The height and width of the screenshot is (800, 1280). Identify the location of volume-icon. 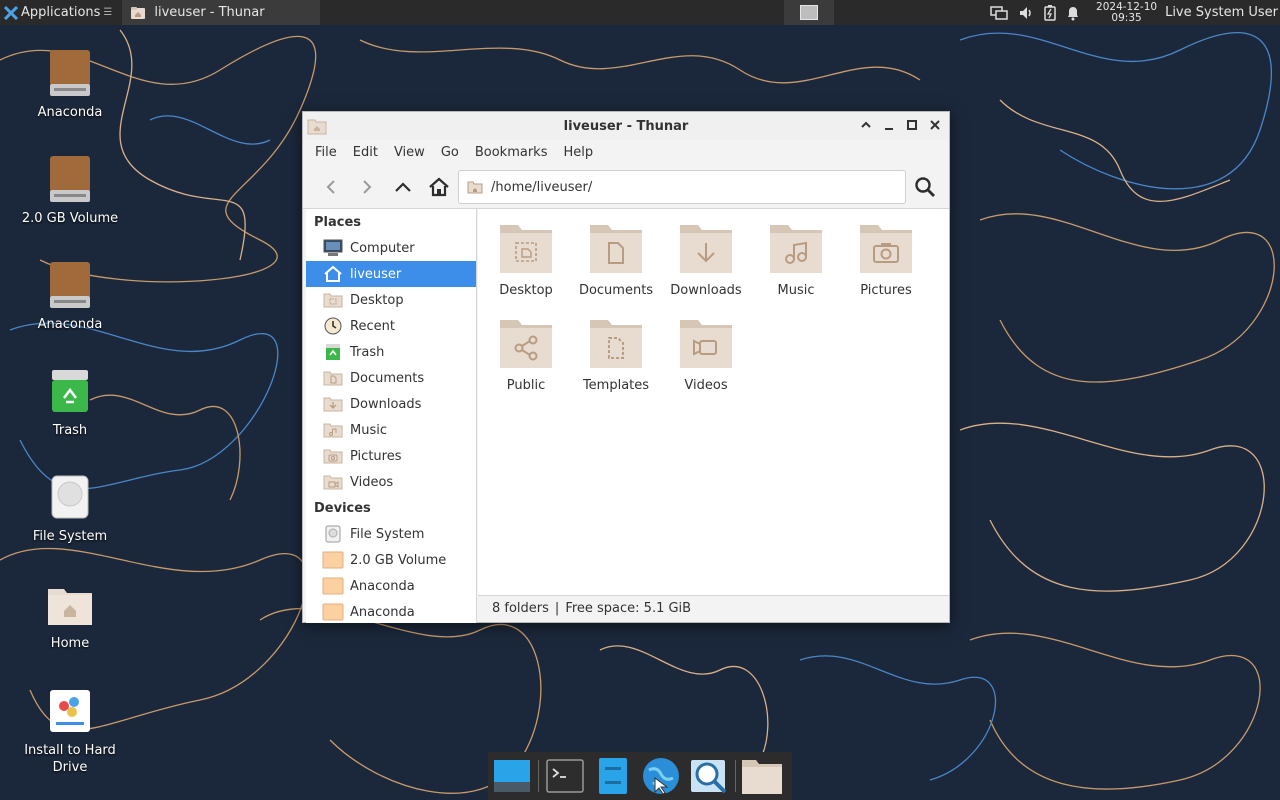
(1026, 13).